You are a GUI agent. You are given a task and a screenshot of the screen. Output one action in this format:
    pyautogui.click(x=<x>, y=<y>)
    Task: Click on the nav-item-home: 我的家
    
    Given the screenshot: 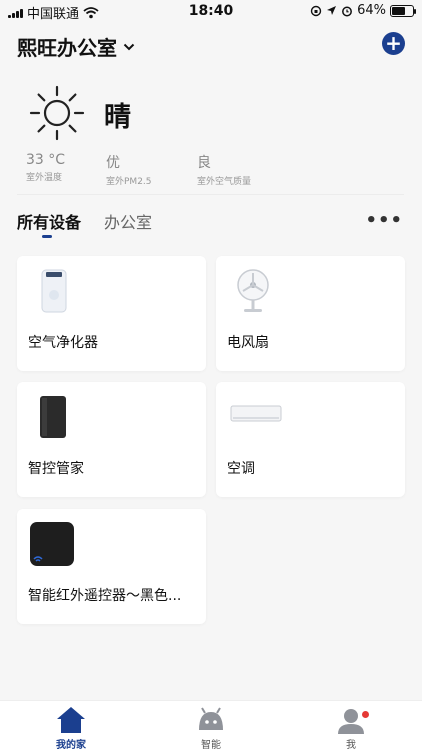 What is the action you would take?
    pyautogui.click(x=71, y=728)
    